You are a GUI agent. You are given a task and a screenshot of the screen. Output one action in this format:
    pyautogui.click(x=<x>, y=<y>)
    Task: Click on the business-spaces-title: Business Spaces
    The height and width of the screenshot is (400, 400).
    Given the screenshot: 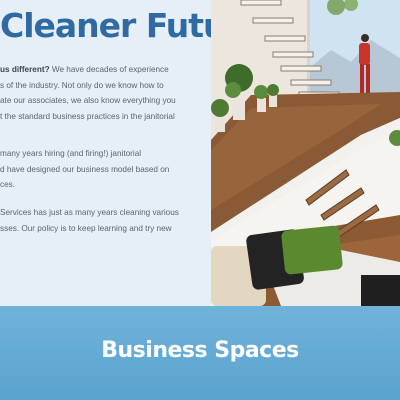 What is the action you would take?
    pyautogui.click(x=200, y=350)
    